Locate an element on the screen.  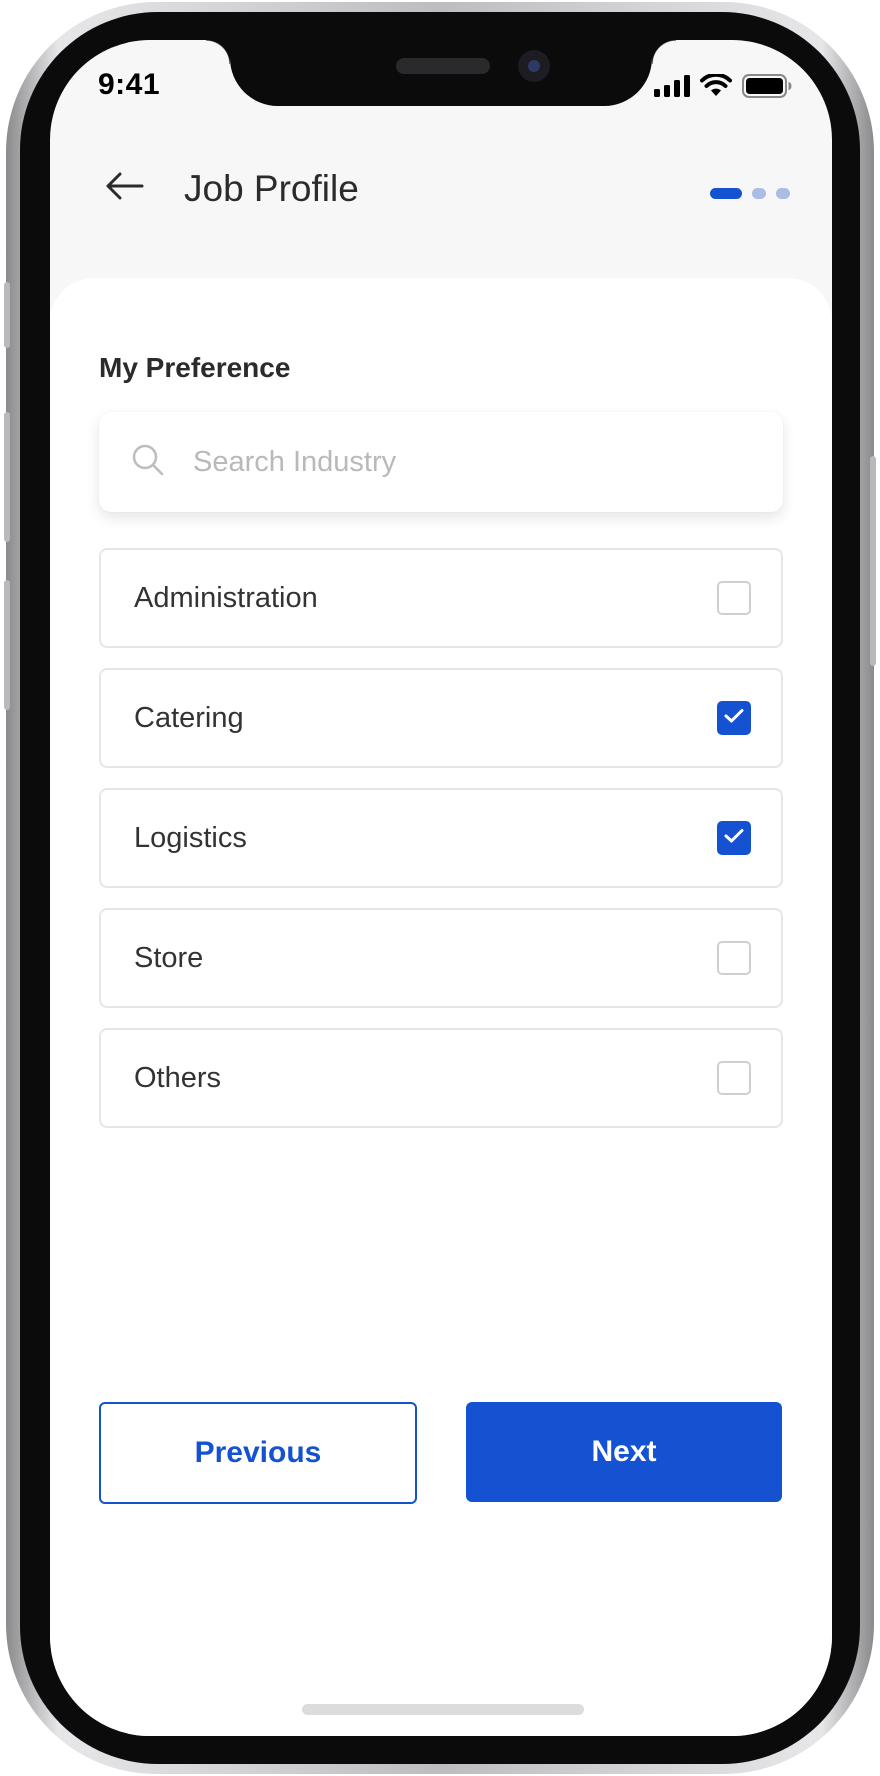
battery-icon is located at coordinates (767, 88).